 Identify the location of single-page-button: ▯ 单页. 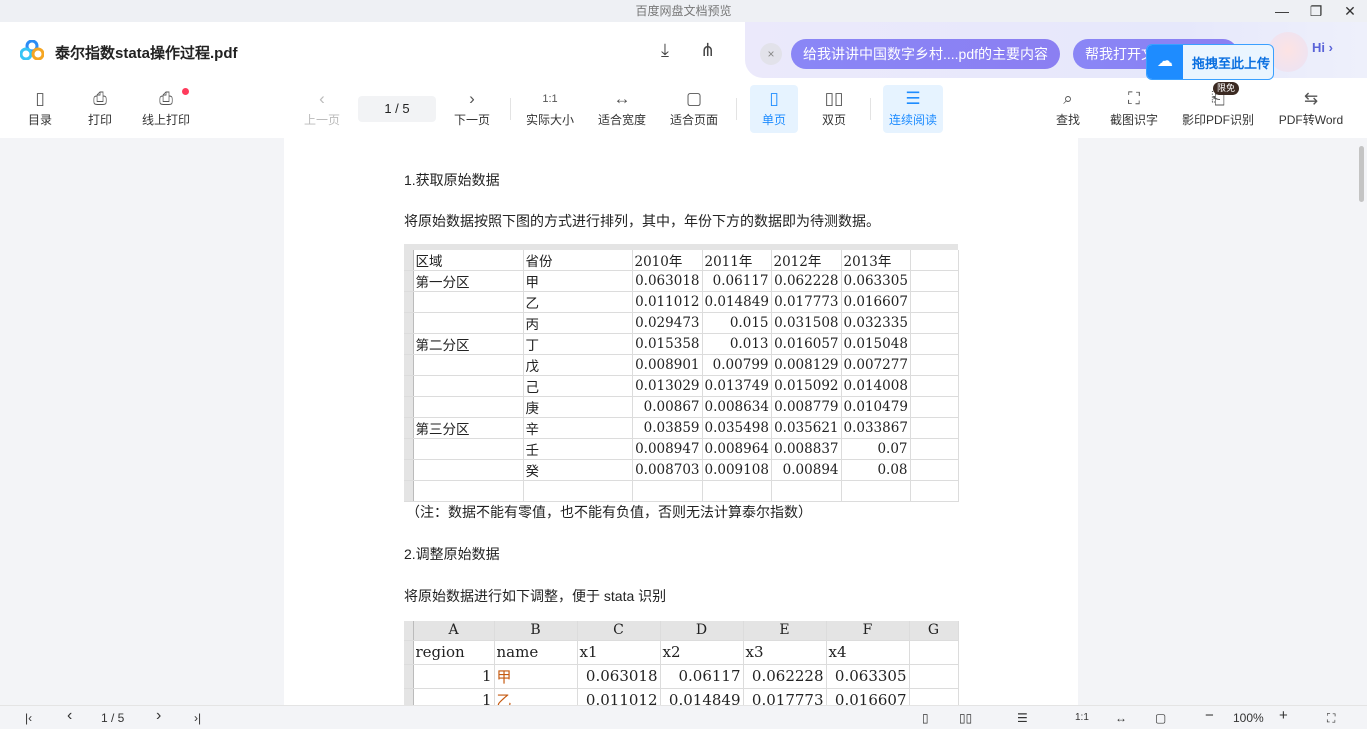
(774, 109).